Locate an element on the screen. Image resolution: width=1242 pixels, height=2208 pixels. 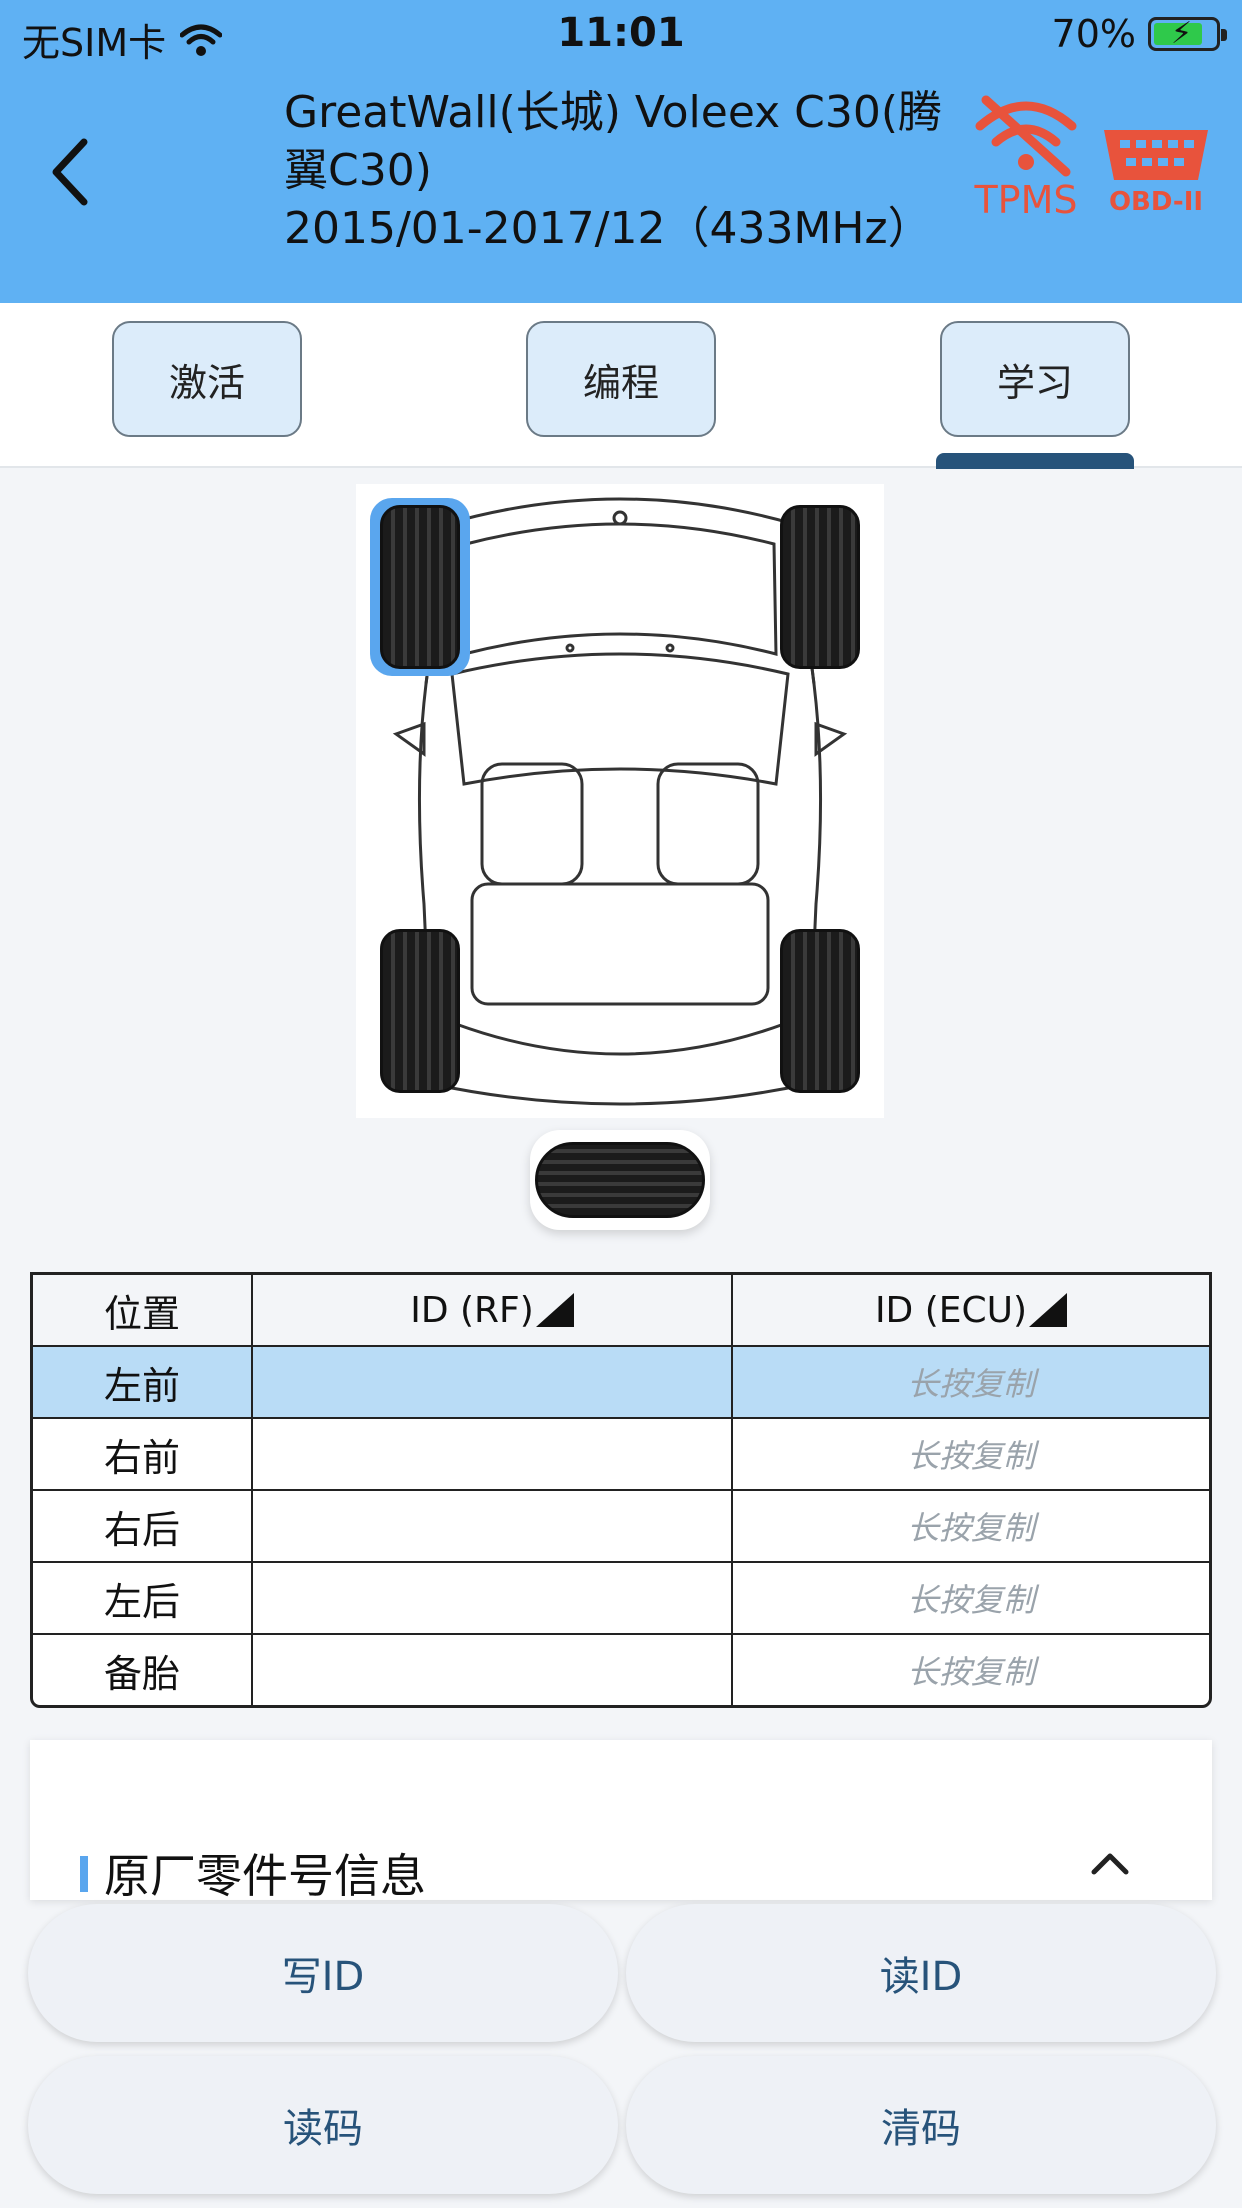
table-row: 左后 长按复制 is located at coordinates (621, 1597).